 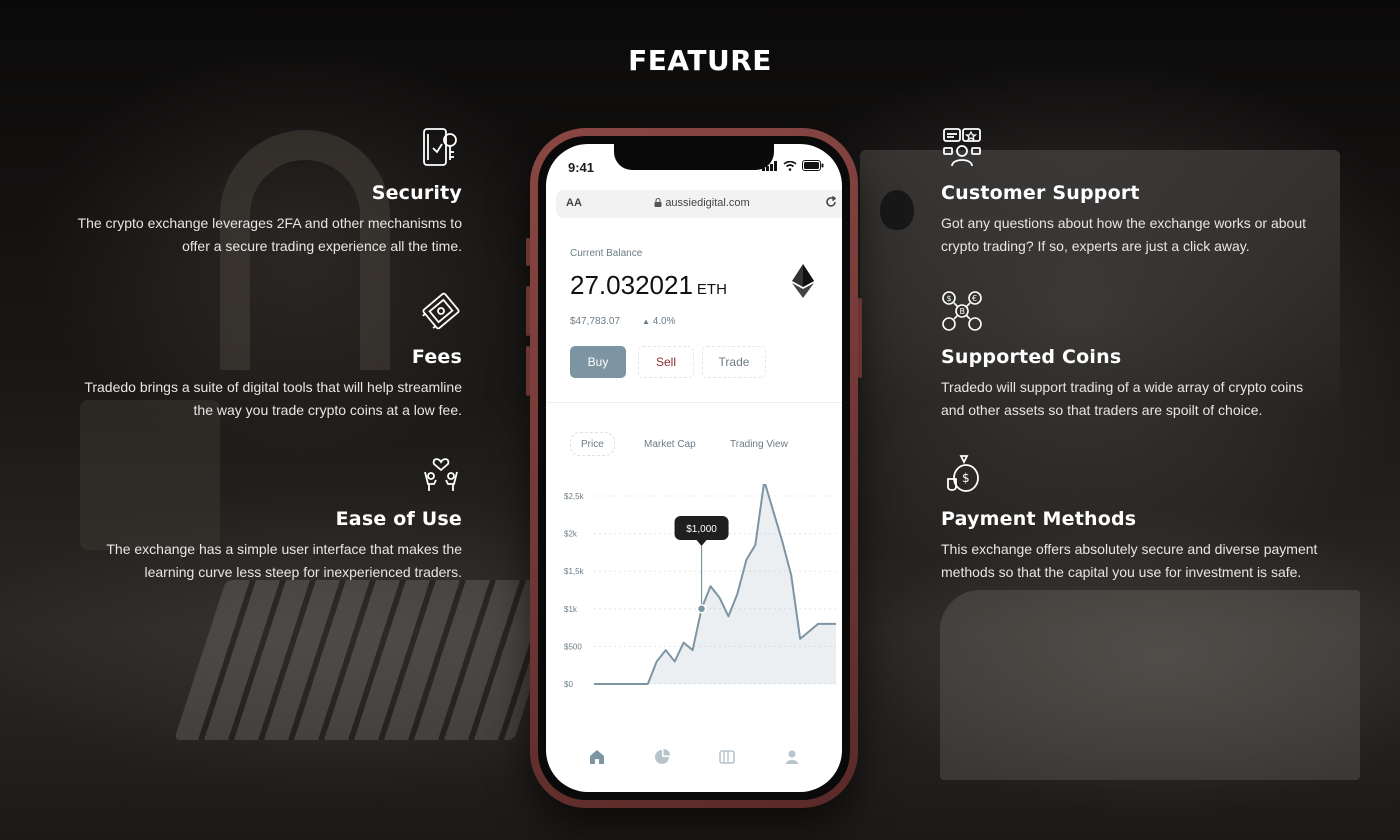 What do you see at coordinates (701, 529) in the screenshot?
I see `chart-tooltip-label: $1,000` at bounding box center [701, 529].